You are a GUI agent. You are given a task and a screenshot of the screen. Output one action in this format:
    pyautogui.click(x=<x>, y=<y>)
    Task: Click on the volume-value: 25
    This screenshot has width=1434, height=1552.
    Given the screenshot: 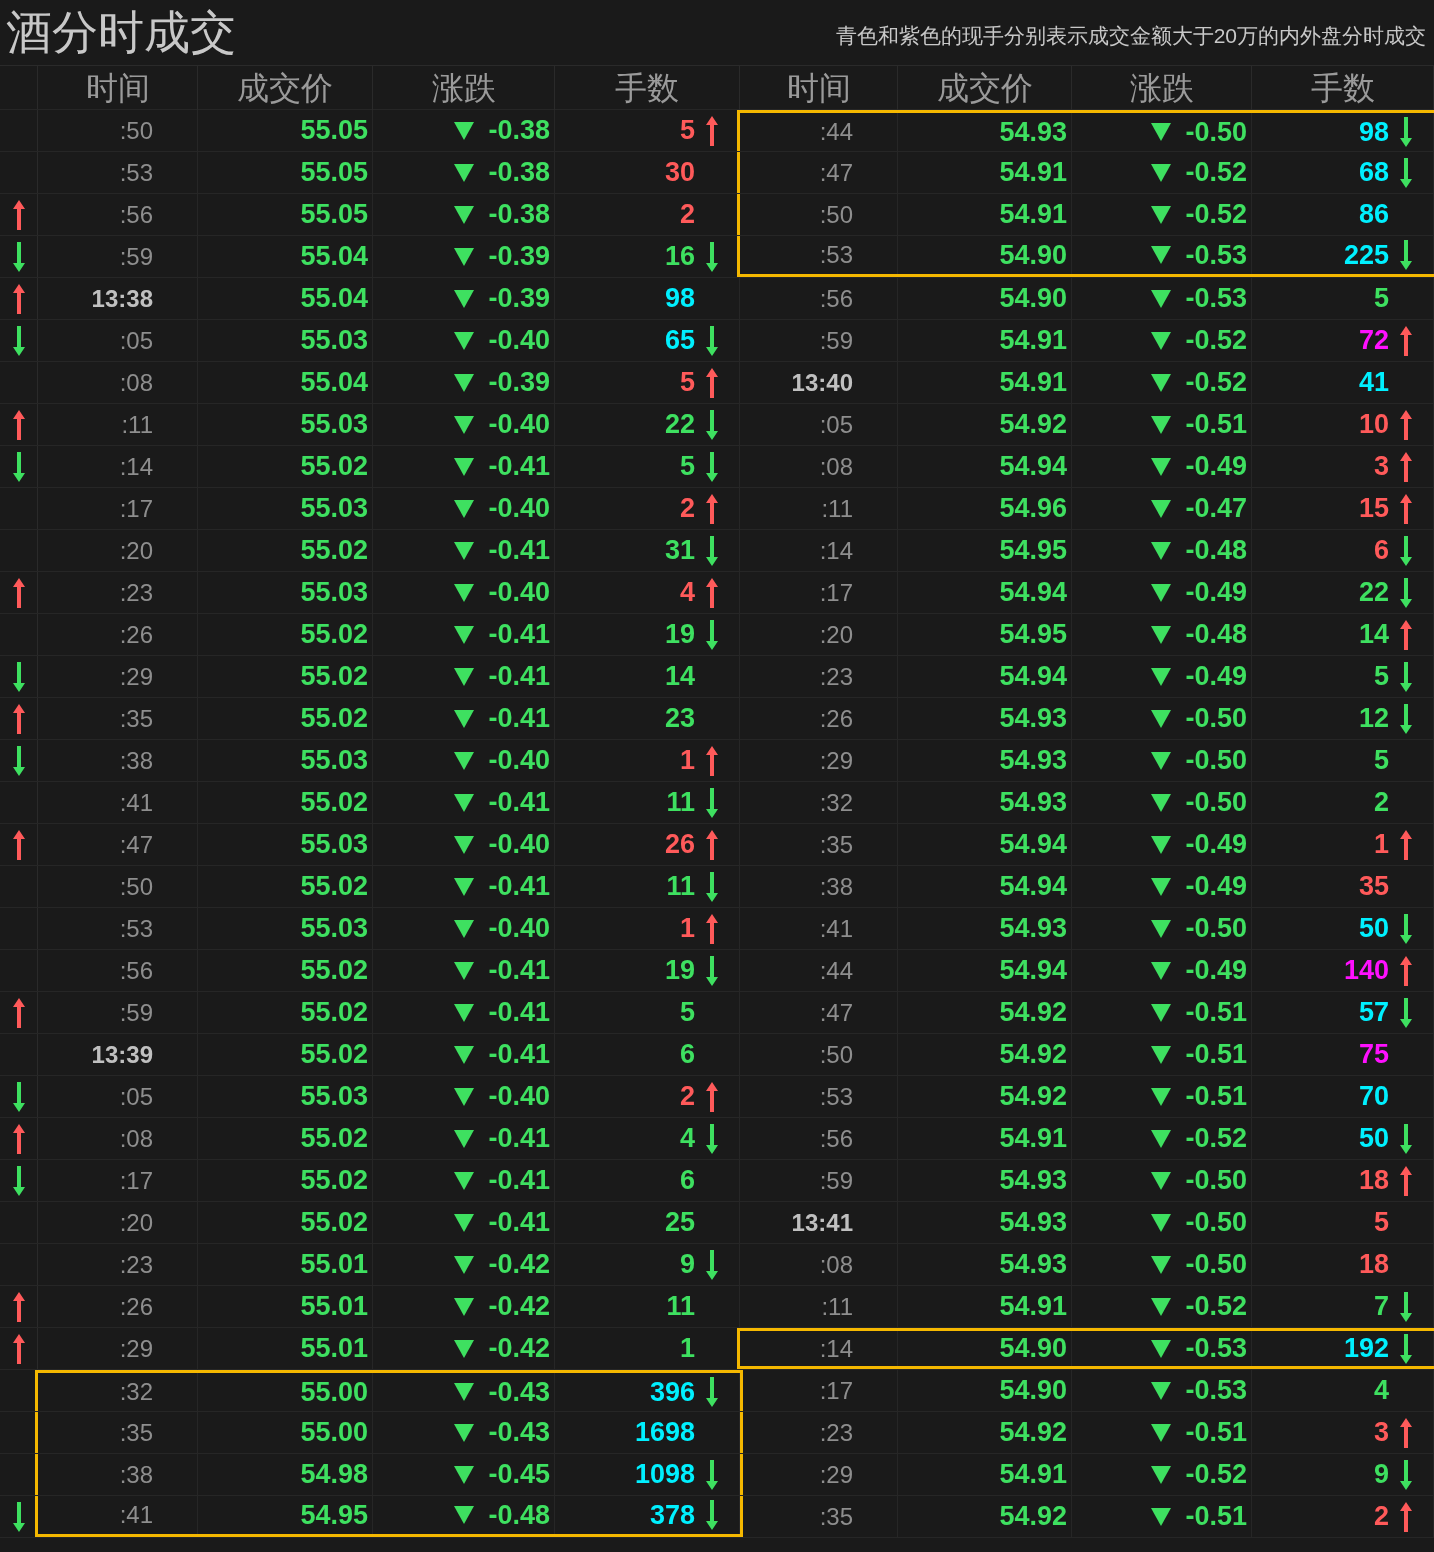 What is the action you would take?
    pyautogui.click(x=679, y=1222)
    